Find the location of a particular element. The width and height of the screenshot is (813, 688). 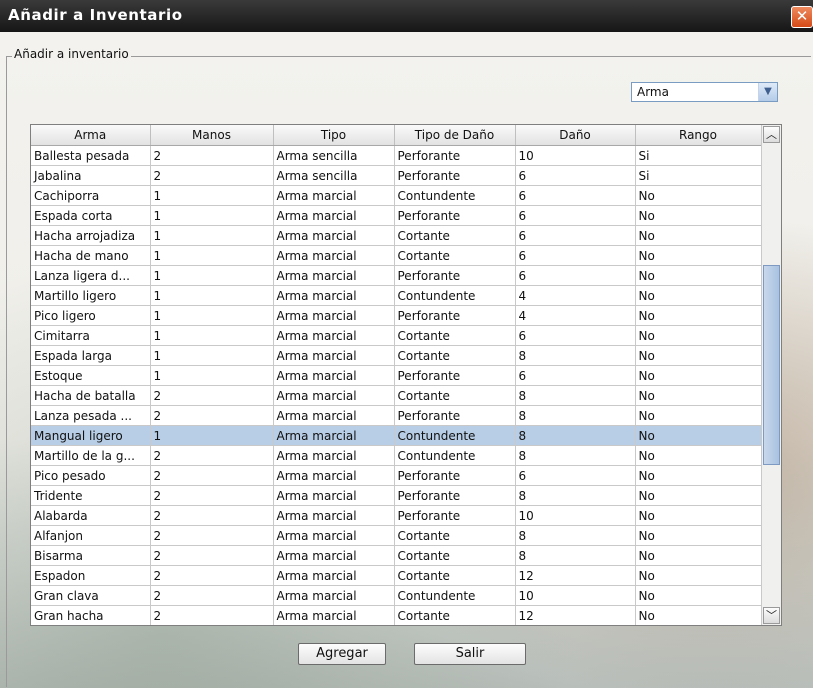

scroll-up-icon: ︿ is located at coordinates (771, 134).